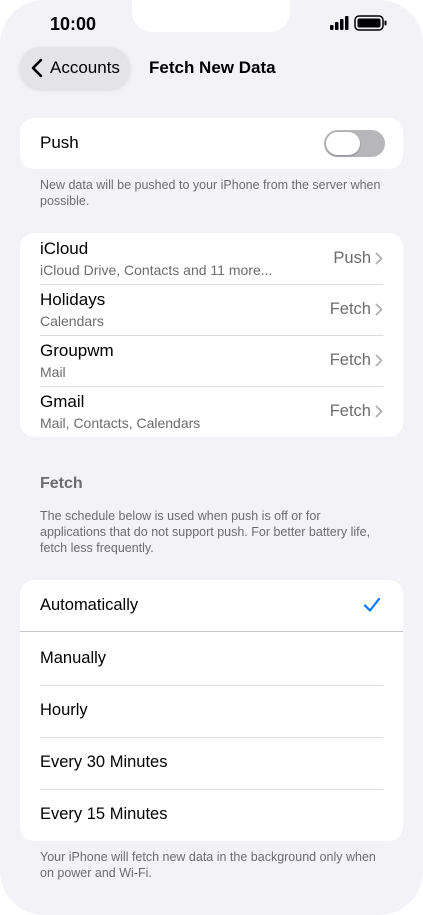 Image resolution: width=423 pixels, height=915 pixels. Describe the element at coordinates (352, 258) in the screenshot. I see `account-mode: Push` at that location.